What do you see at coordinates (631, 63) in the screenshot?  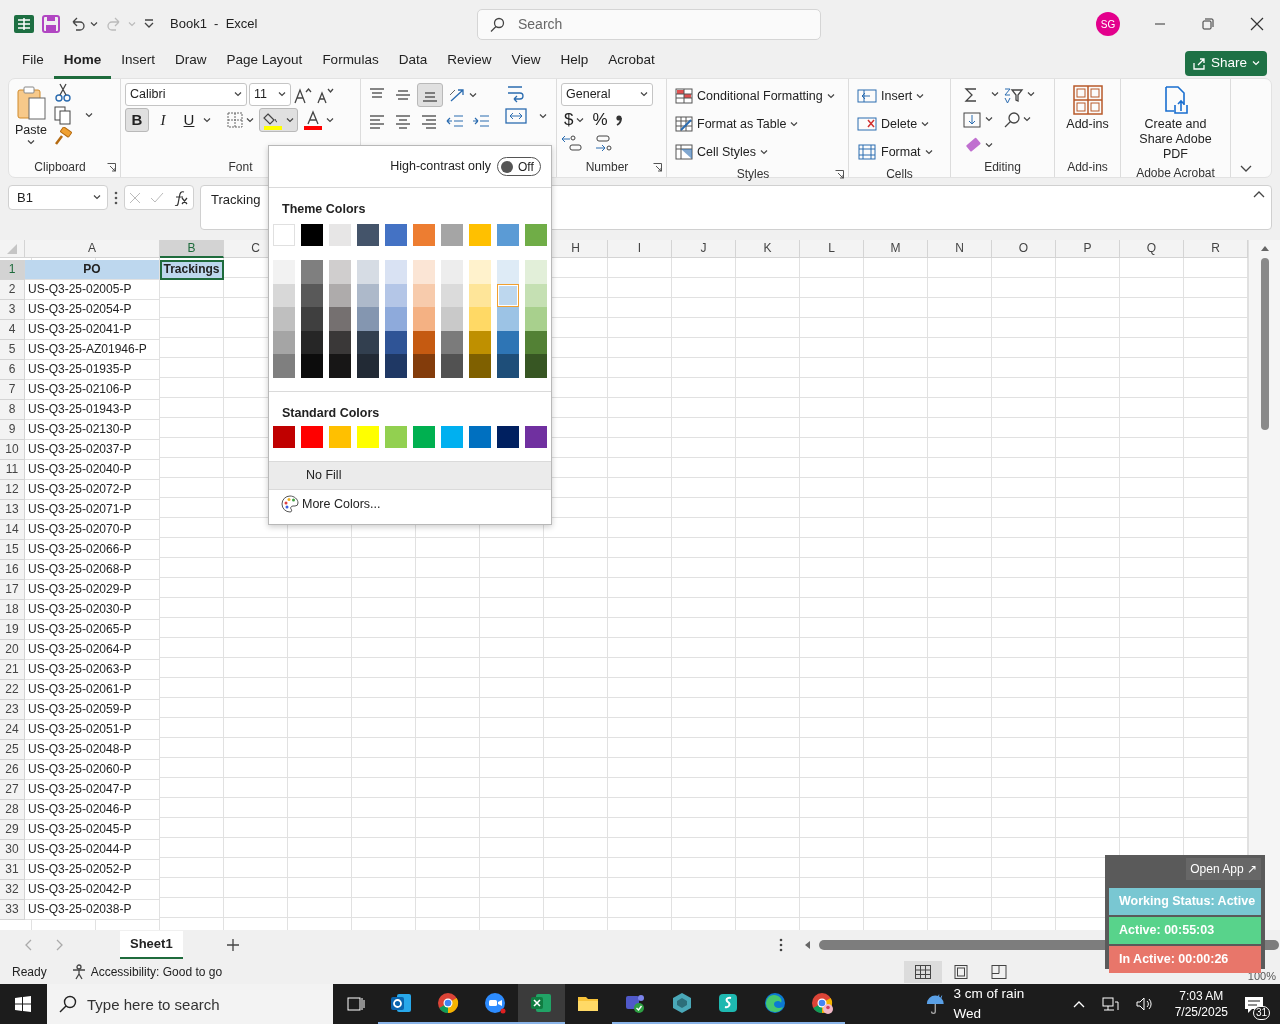 I see `menu-tab: Acrobat` at bounding box center [631, 63].